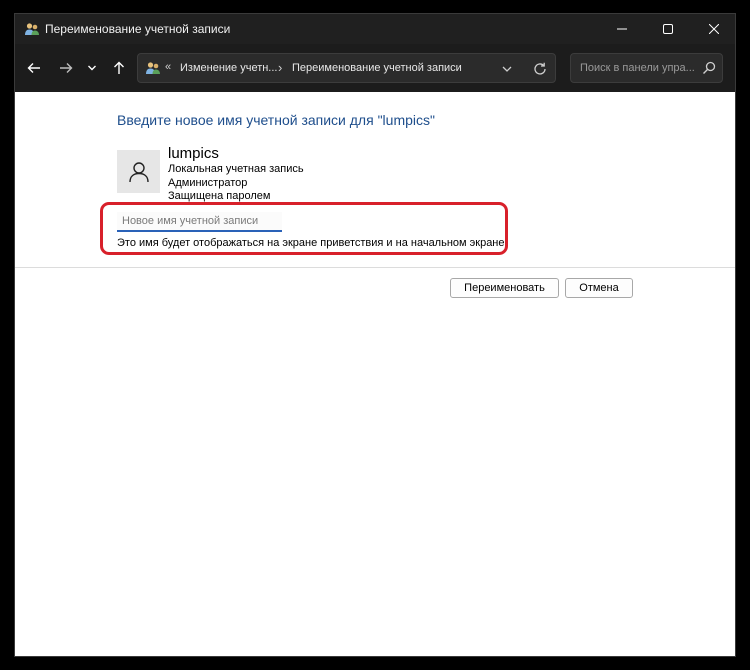 The height and width of the screenshot is (670, 750). I want to click on user-icon, so click(138, 171).